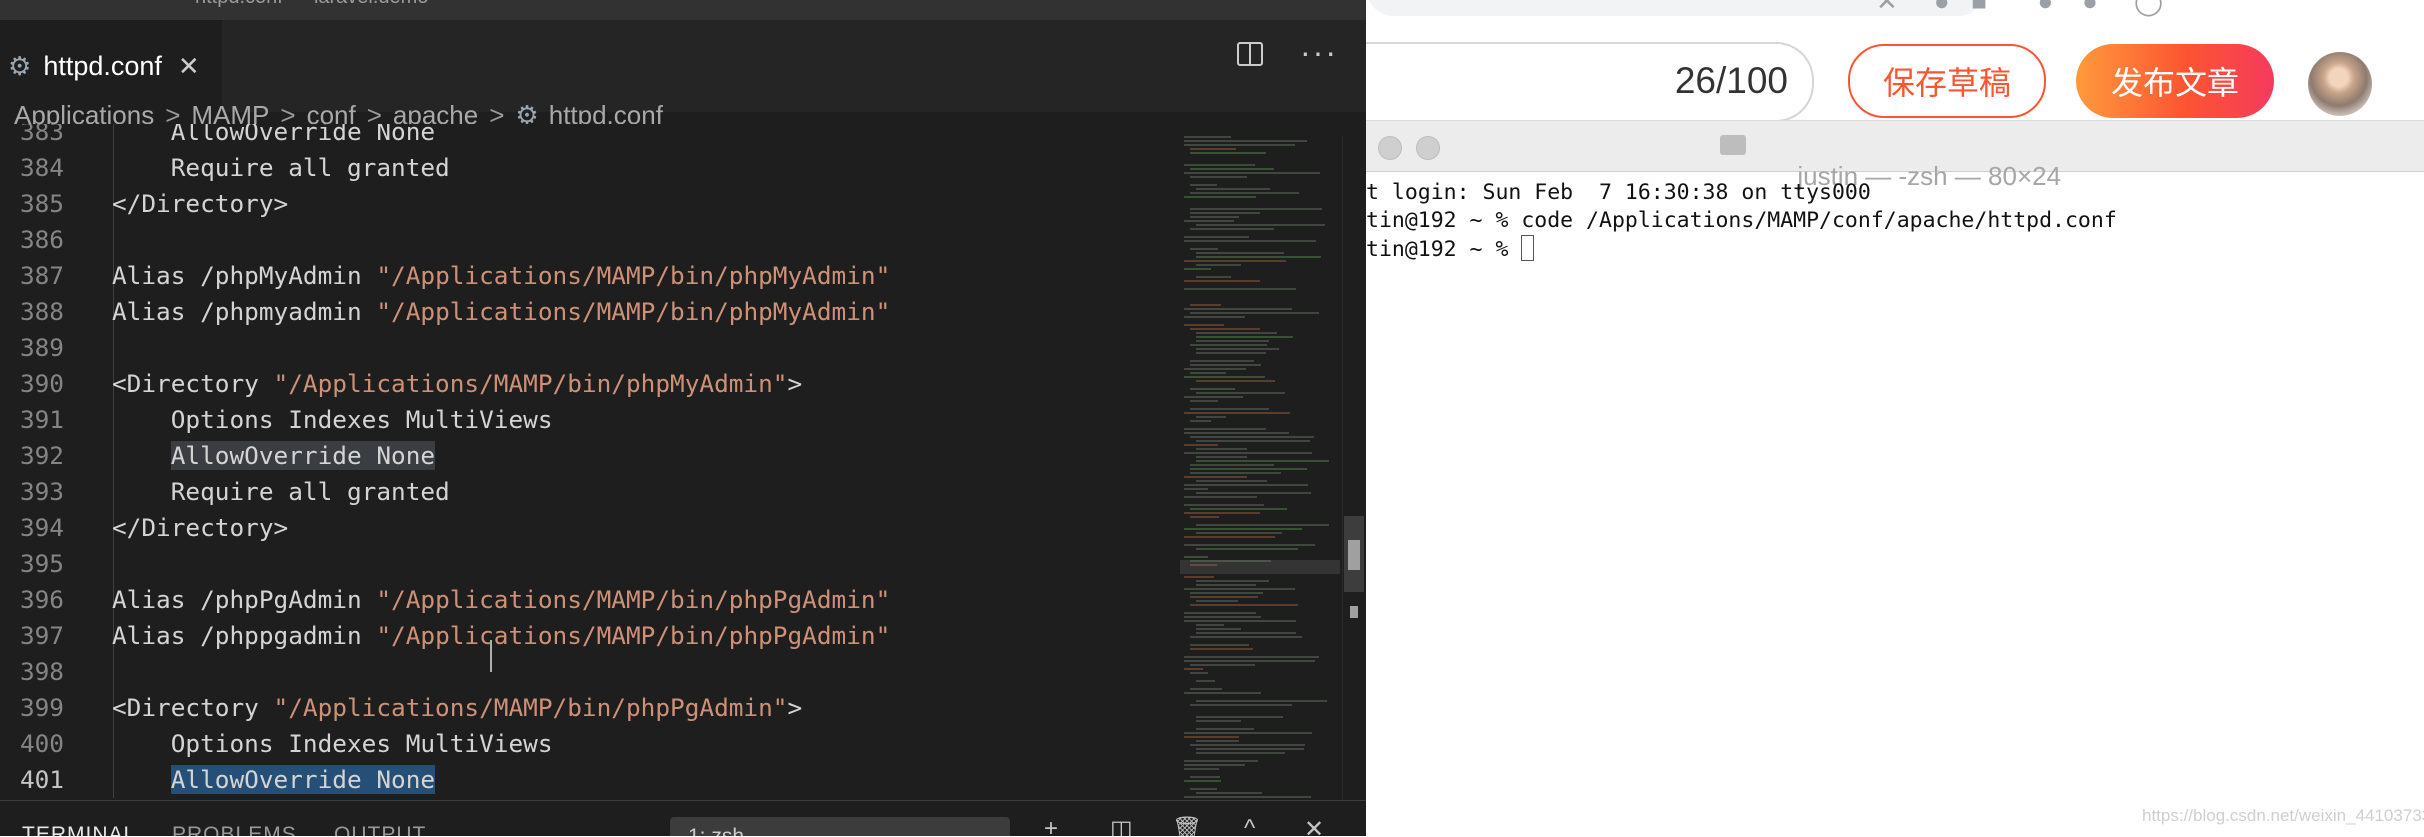 The image size is (2424, 837). I want to click on browser-window: ✕ ● ■ ● ● ◯ 26/100 保存草稿 发布文章, so click(1895, 65).